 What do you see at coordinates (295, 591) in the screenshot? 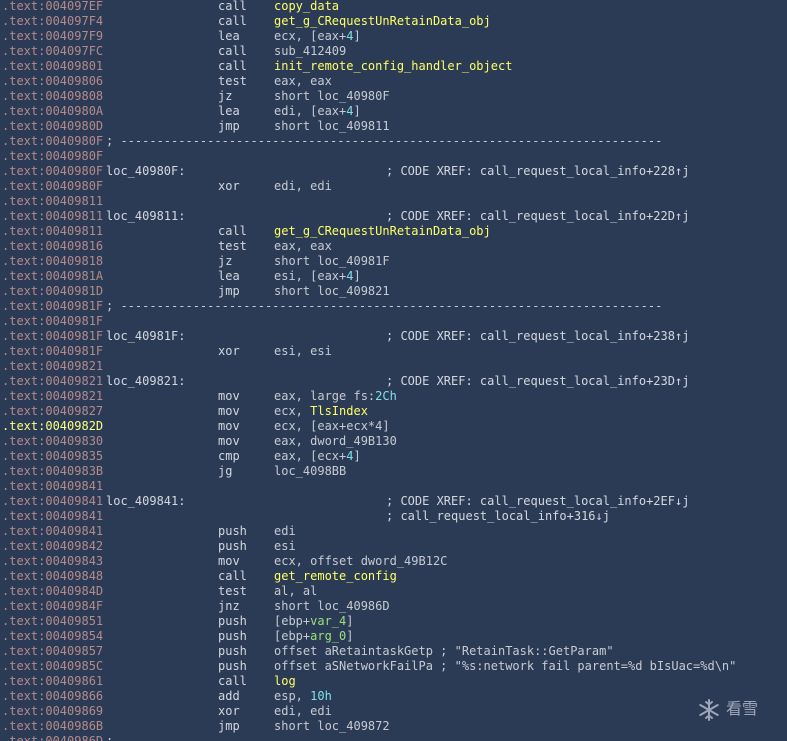
I see `instruction-operands: al, al` at bounding box center [295, 591].